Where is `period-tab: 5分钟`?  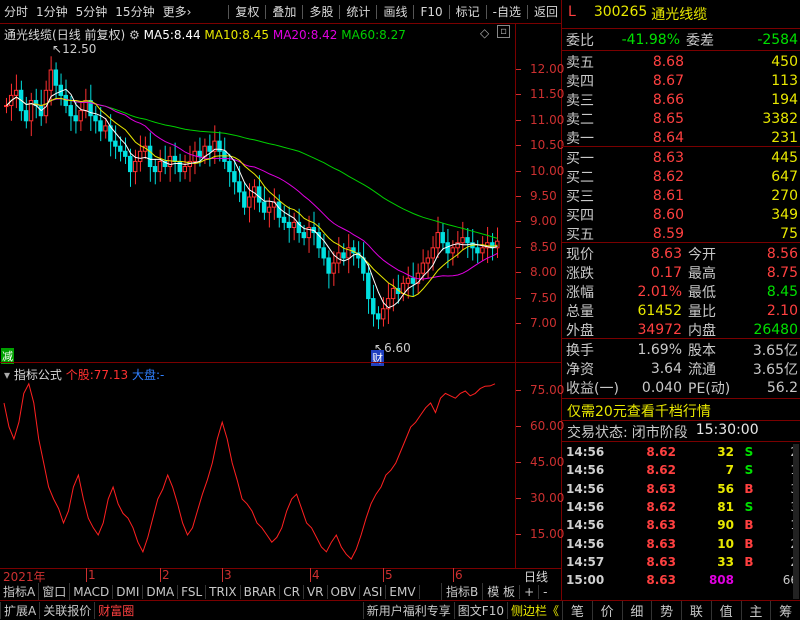 period-tab: 5分钟 is located at coordinates (92, 12).